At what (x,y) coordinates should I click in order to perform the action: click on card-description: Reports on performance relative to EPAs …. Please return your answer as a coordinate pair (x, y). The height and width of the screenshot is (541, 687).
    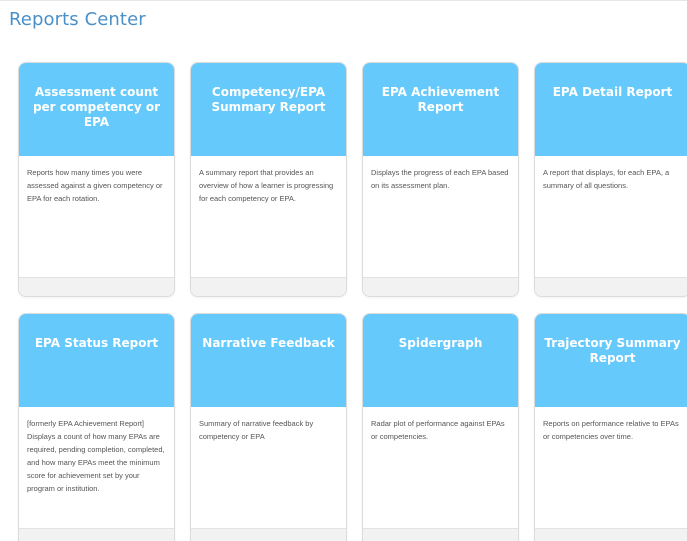
    Looking at the image, I should click on (611, 430).